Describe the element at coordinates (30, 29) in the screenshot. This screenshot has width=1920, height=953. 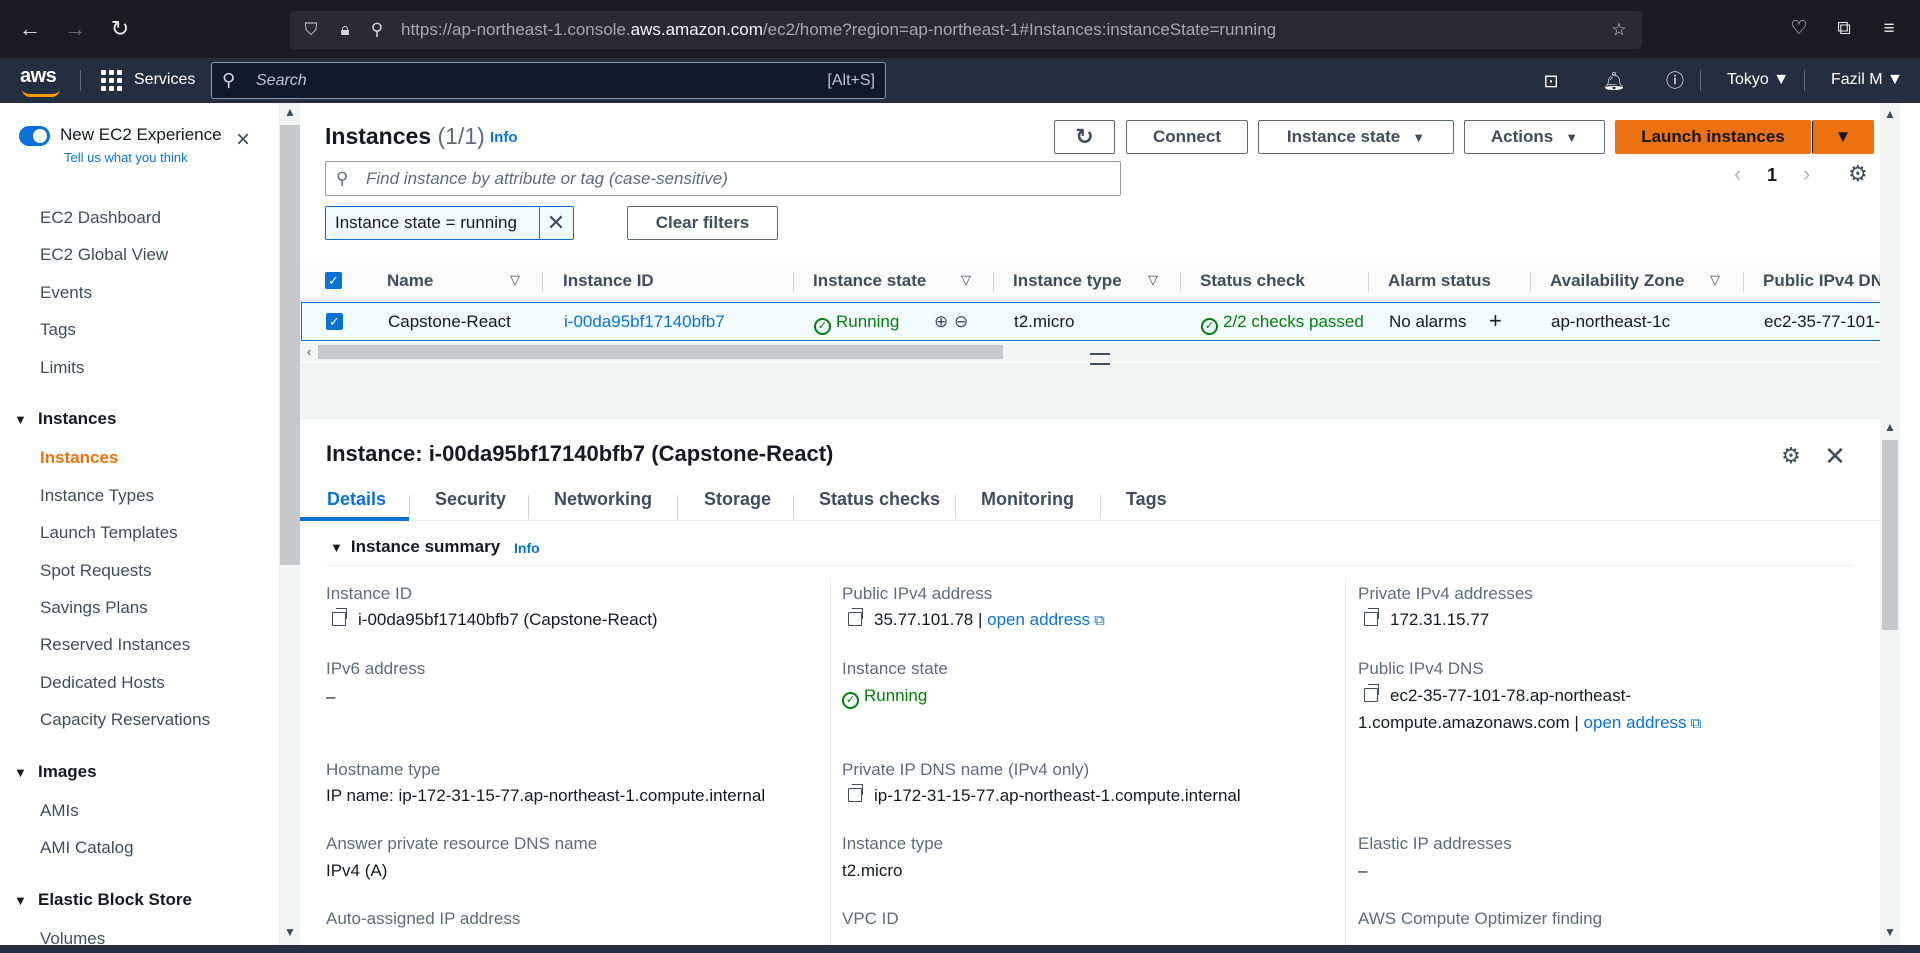
I see `back-icon: ←` at that location.